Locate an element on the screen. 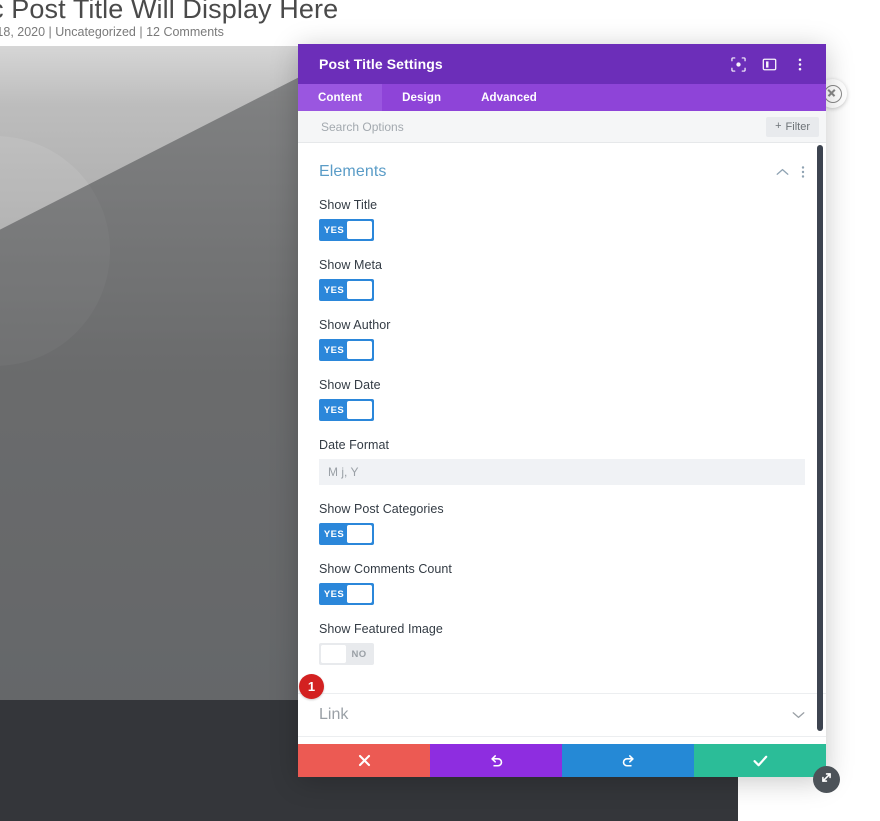 Image resolution: width=880 pixels, height=821 pixels. field-label: Show Date is located at coordinates (350, 385).